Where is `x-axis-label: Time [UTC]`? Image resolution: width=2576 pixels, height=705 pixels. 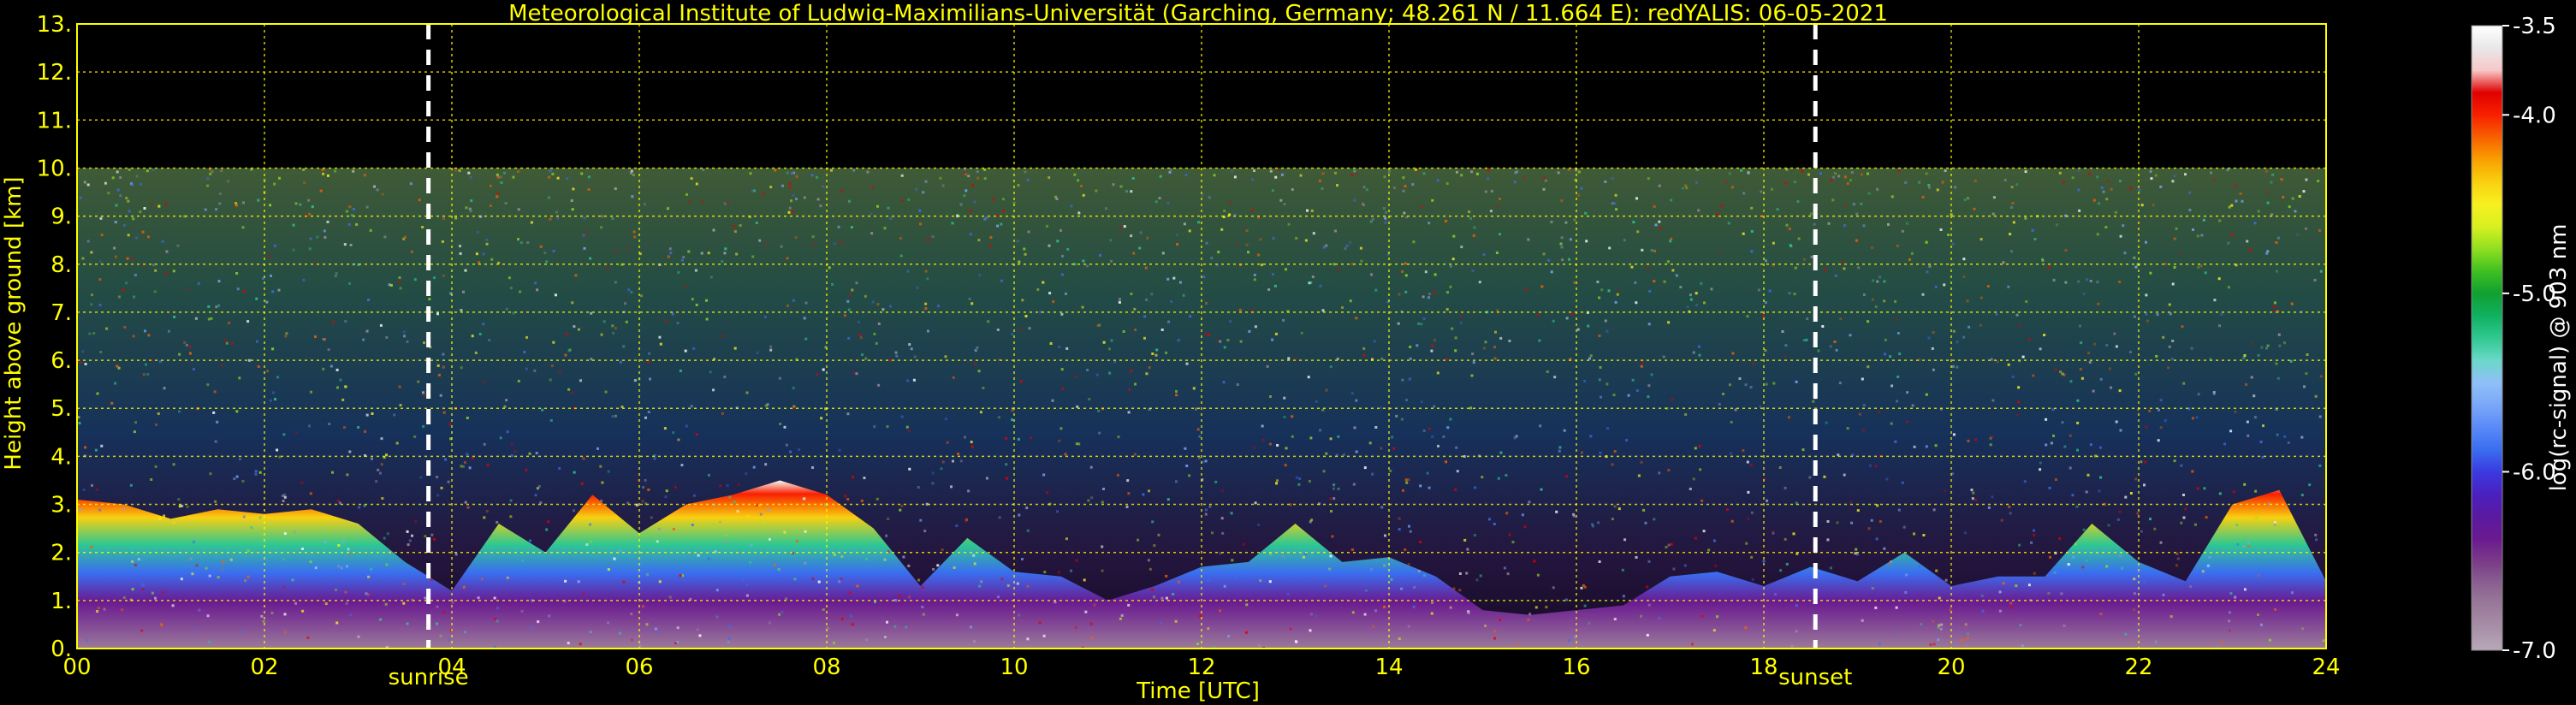 x-axis-label: Time [UTC] is located at coordinates (1198, 691).